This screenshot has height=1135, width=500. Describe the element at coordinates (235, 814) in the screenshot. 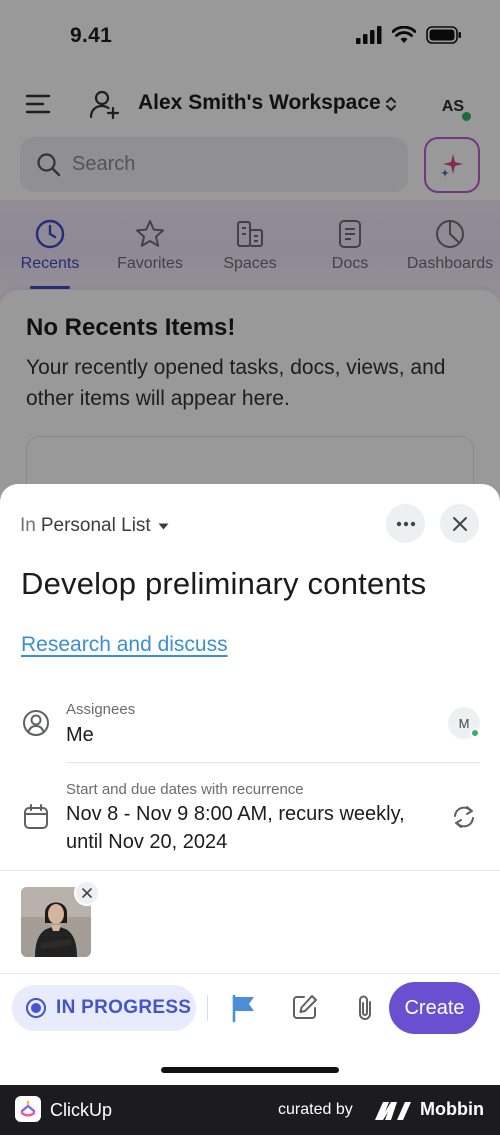

I see `dates-value-line1: Nov 8 - Nov 9 8:00 AM, recurs weekly,` at that location.